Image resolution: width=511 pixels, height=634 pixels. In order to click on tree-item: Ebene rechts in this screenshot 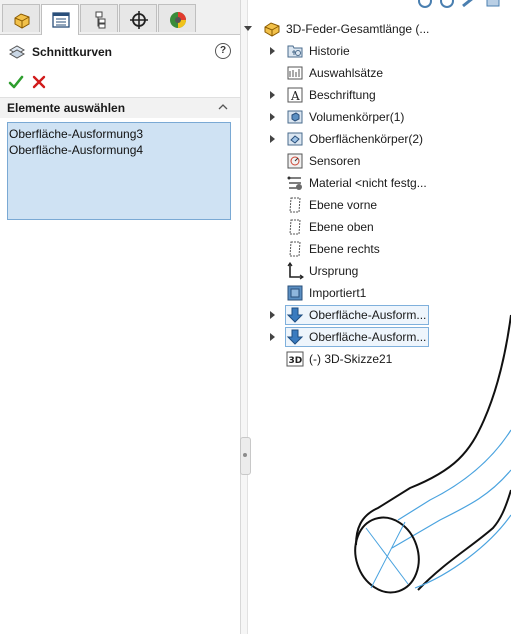, I will do `click(333, 249)`.